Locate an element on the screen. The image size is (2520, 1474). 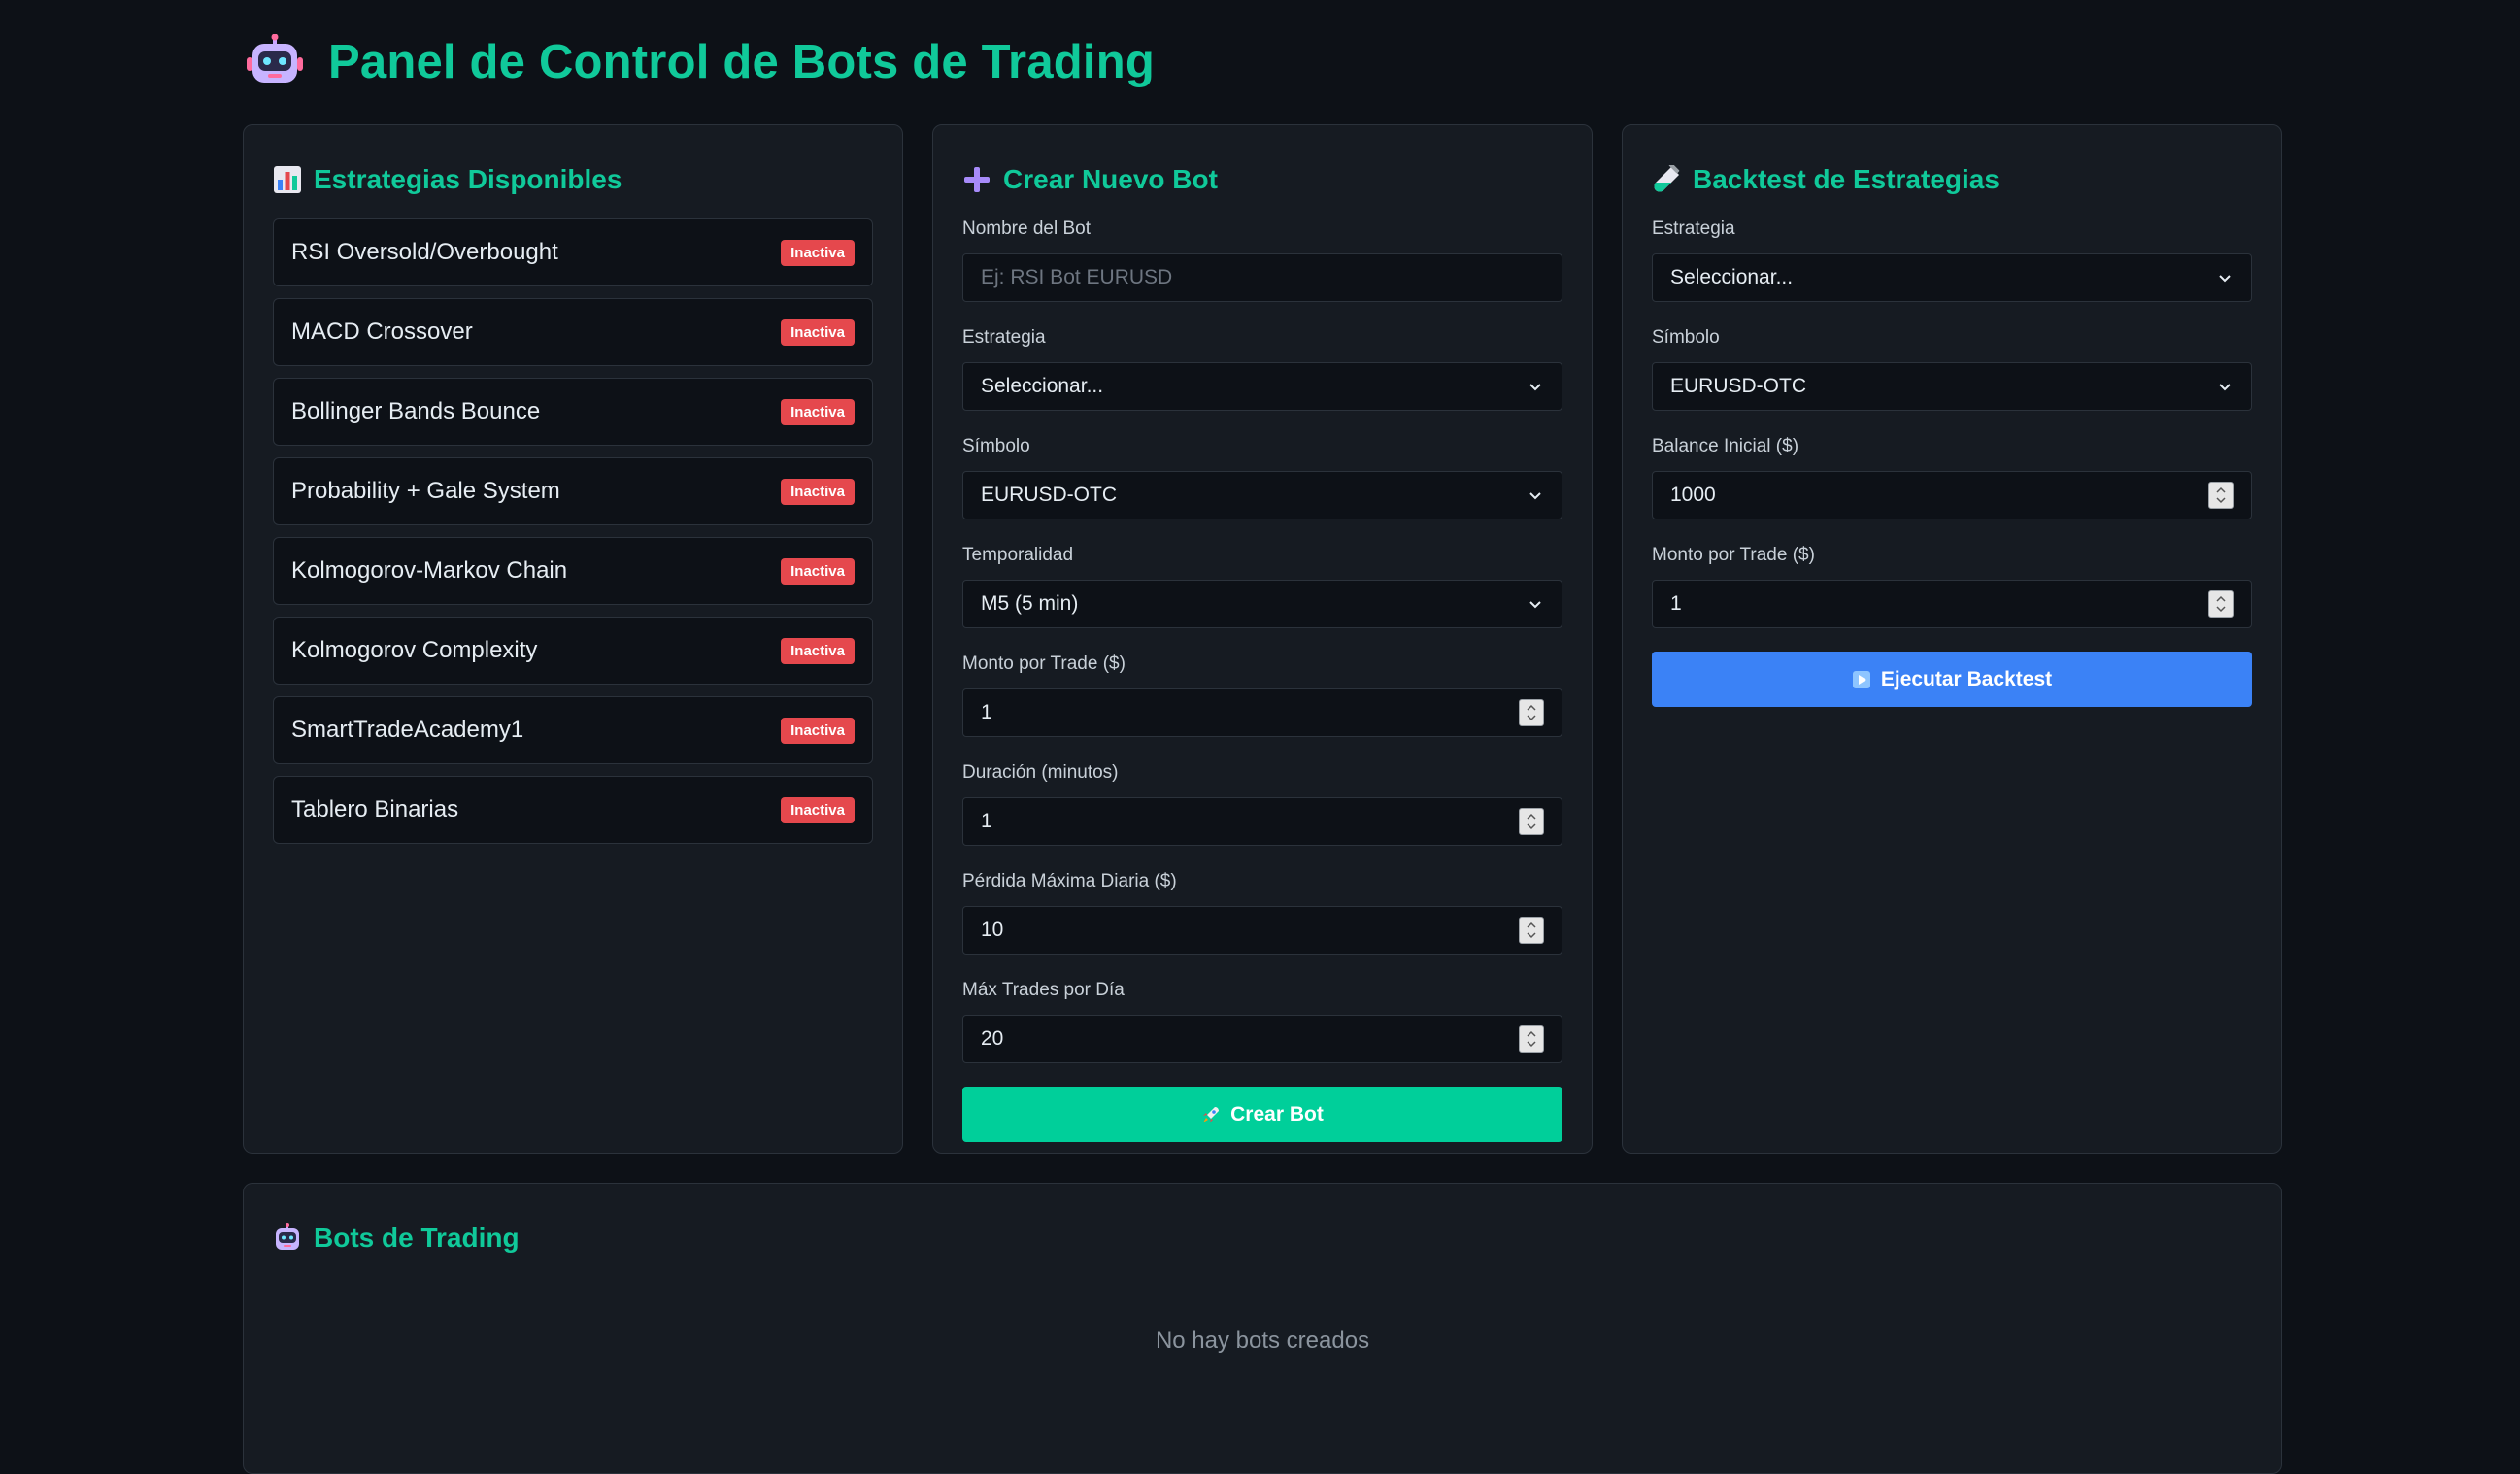
create-symbol-select: EURUSD-OTC is located at coordinates (1262, 495).